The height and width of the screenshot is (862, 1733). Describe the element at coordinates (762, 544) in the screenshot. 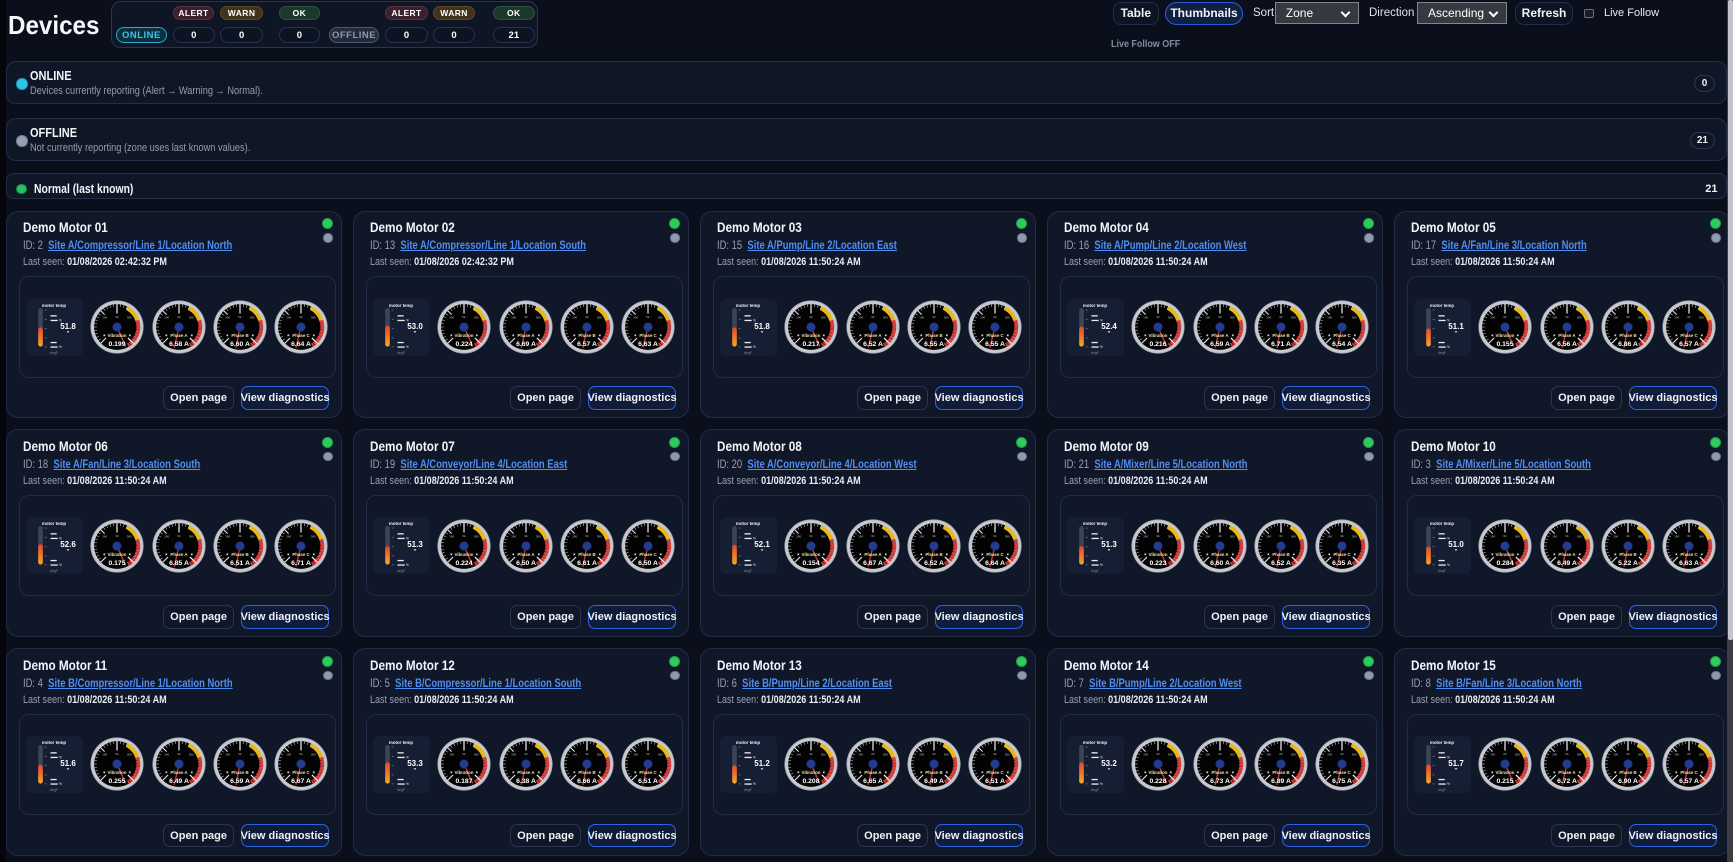

I see `svg-text: 52.1` at that location.